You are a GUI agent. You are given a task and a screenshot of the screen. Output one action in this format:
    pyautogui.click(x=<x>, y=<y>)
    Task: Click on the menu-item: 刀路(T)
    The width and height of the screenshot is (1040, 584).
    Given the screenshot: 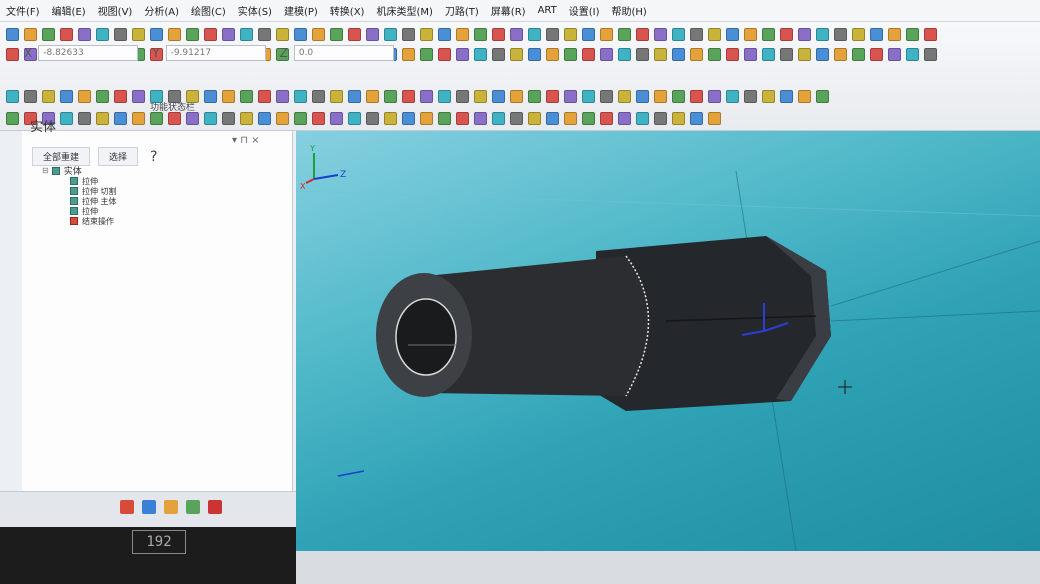 What is the action you would take?
    pyautogui.click(x=462, y=10)
    